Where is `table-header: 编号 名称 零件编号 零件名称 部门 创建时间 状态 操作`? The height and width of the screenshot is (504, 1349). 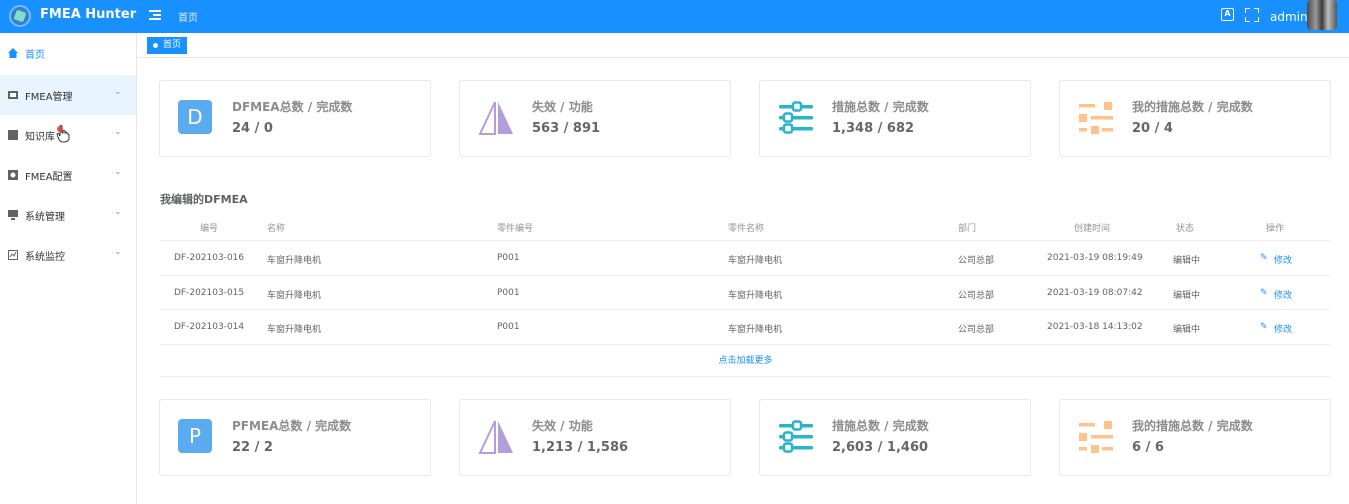 table-header: 编号 名称 零件编号 零件名称 部门 创建时间 状态 操作 is located at coordinates (745, 227).